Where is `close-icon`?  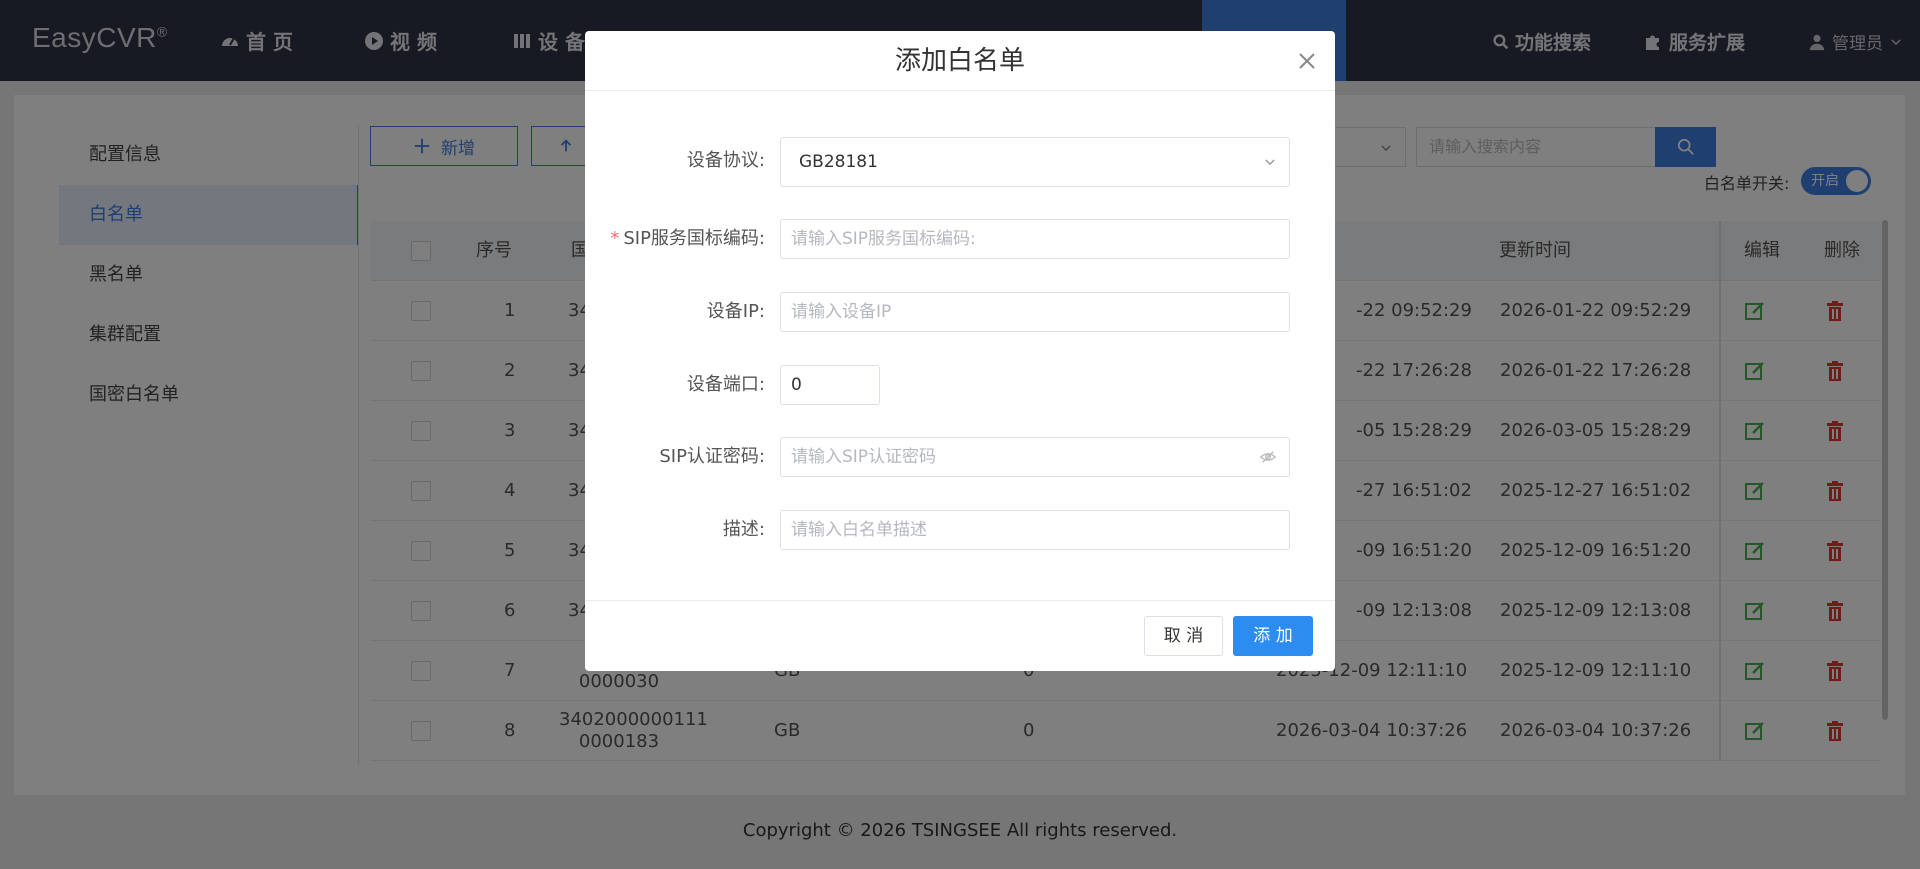 close-icon is located at coordinates (1307, 61).